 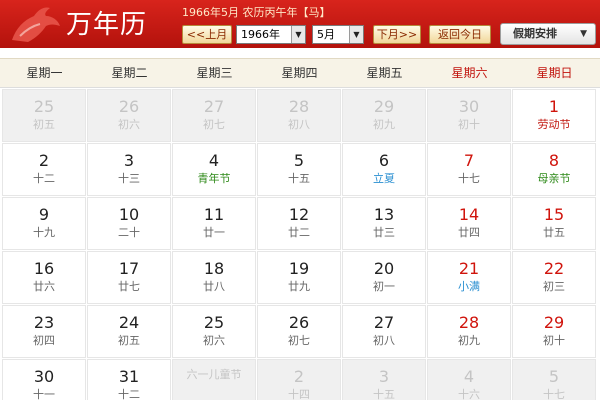 I want to click on calendar-day-cell: 19 廿九, so click(x=299, y=277).